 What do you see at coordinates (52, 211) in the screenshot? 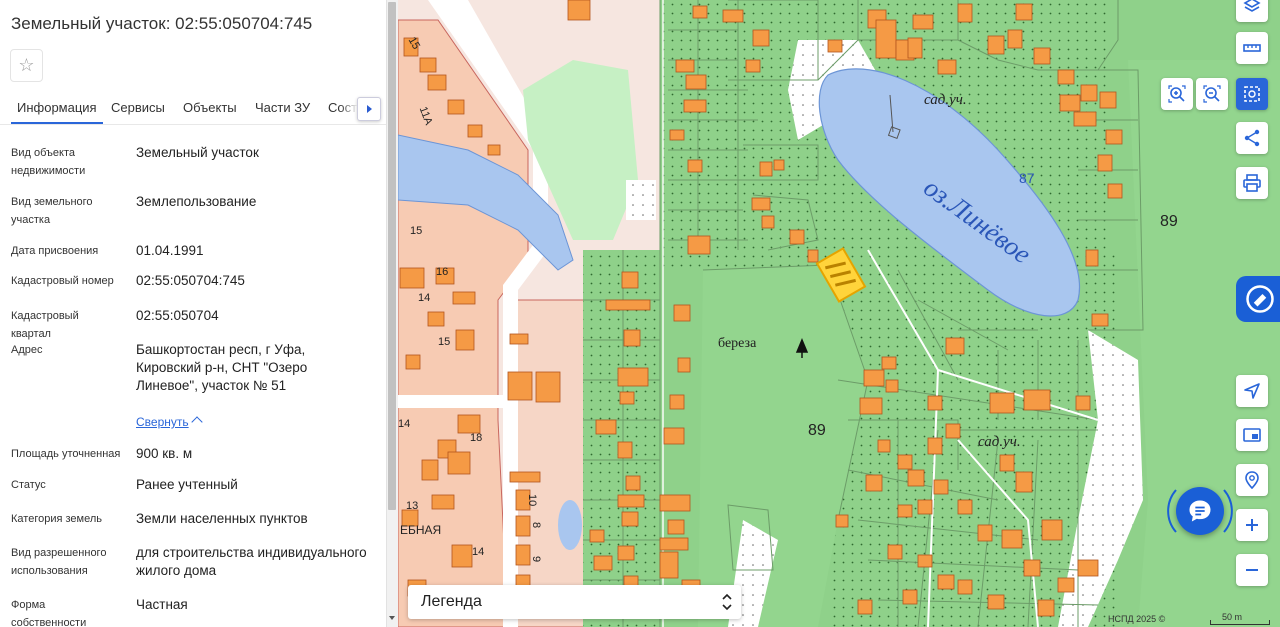
I see `field-label: Вид земельного участка` at bounding box center [52, 211].